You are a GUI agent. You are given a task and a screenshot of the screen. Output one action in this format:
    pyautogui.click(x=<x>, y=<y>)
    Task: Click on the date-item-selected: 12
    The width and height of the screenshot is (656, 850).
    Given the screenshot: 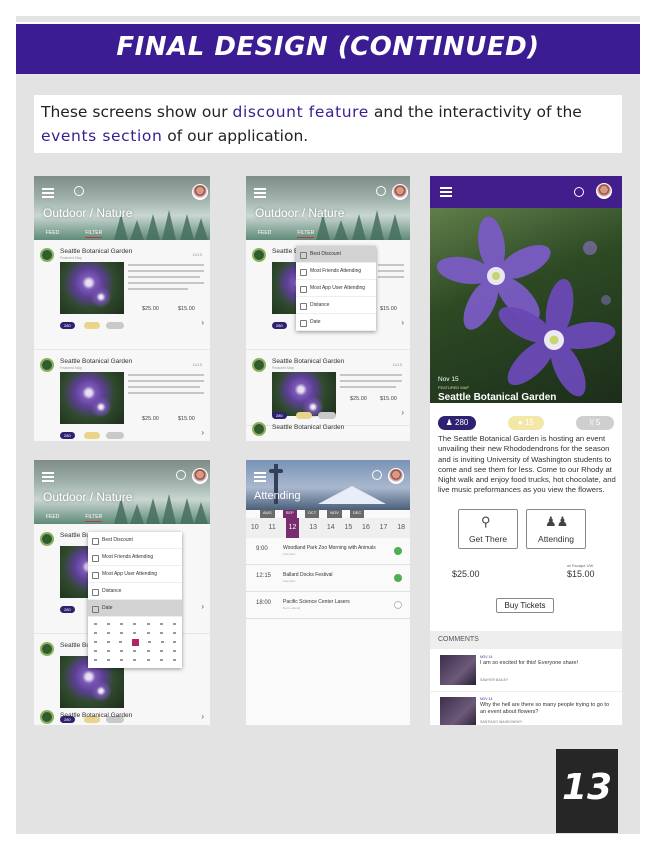 What is the action you would take?
    pyautogui.click(x=292, y=528)
    